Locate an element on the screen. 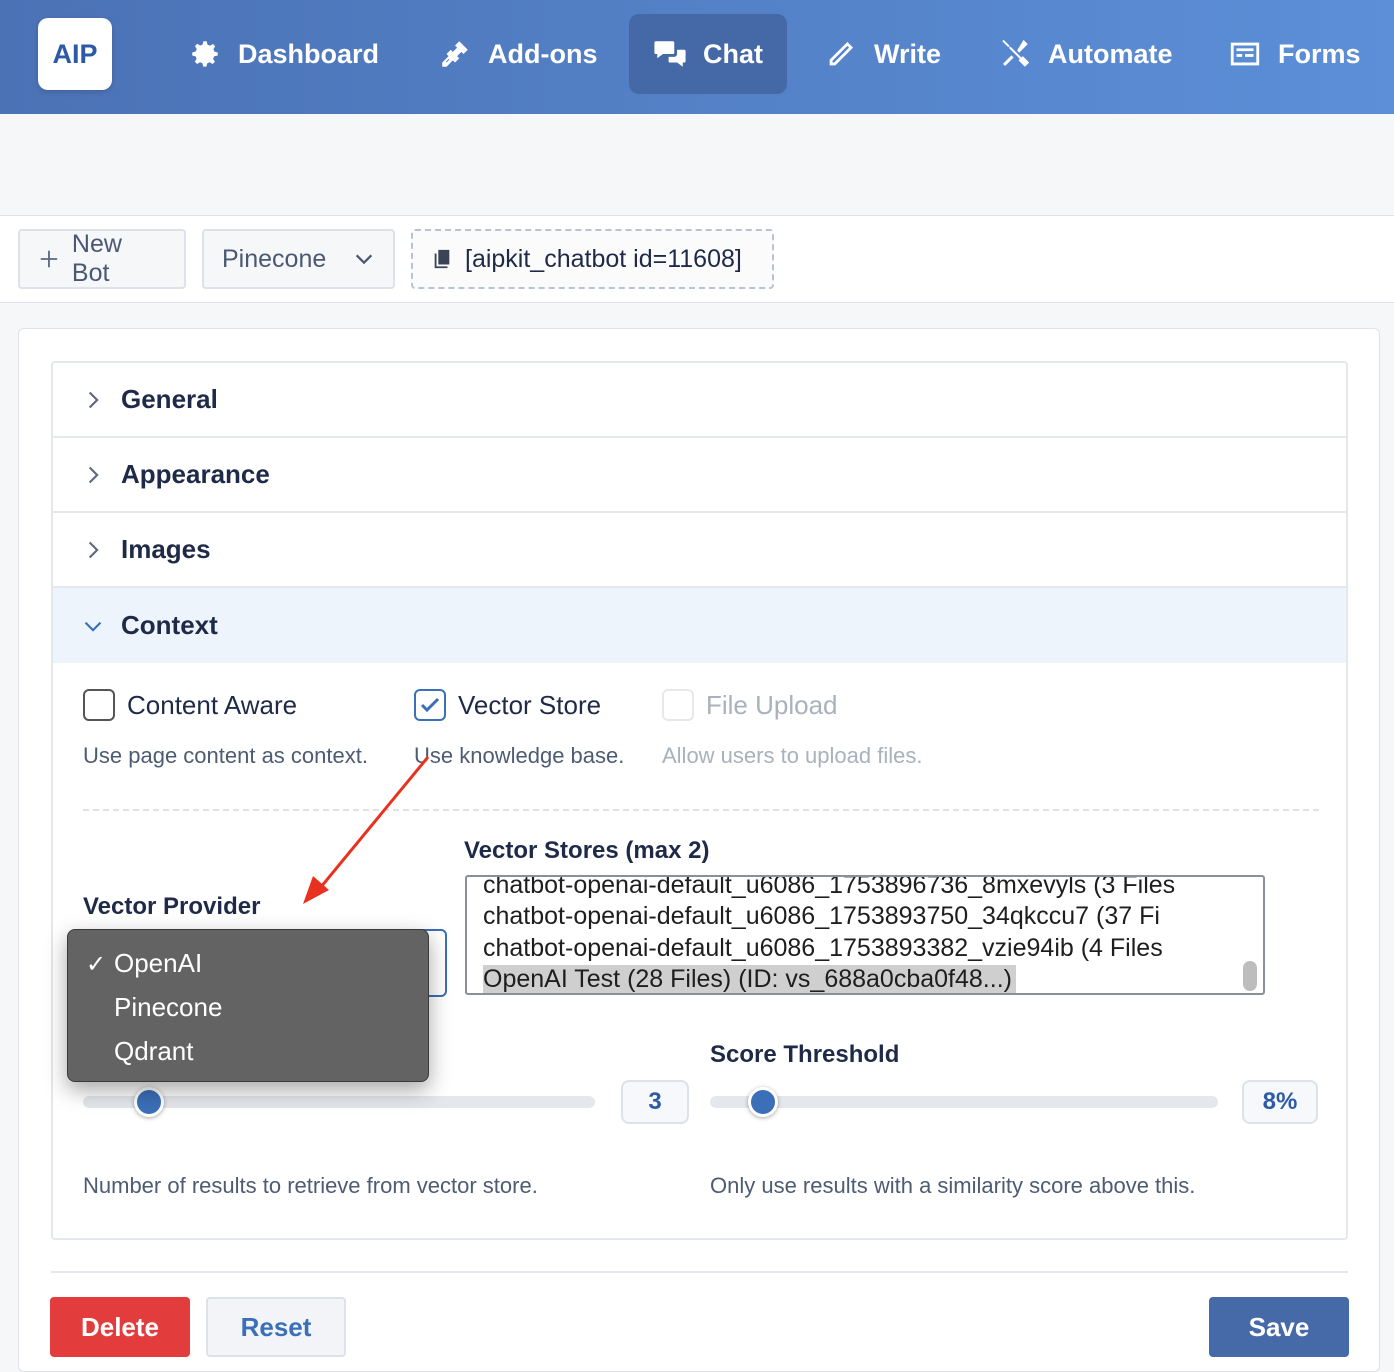 This screenshot has height=1372, width=1394. nav-forms: Forms is located at coordinates (1294, 54).